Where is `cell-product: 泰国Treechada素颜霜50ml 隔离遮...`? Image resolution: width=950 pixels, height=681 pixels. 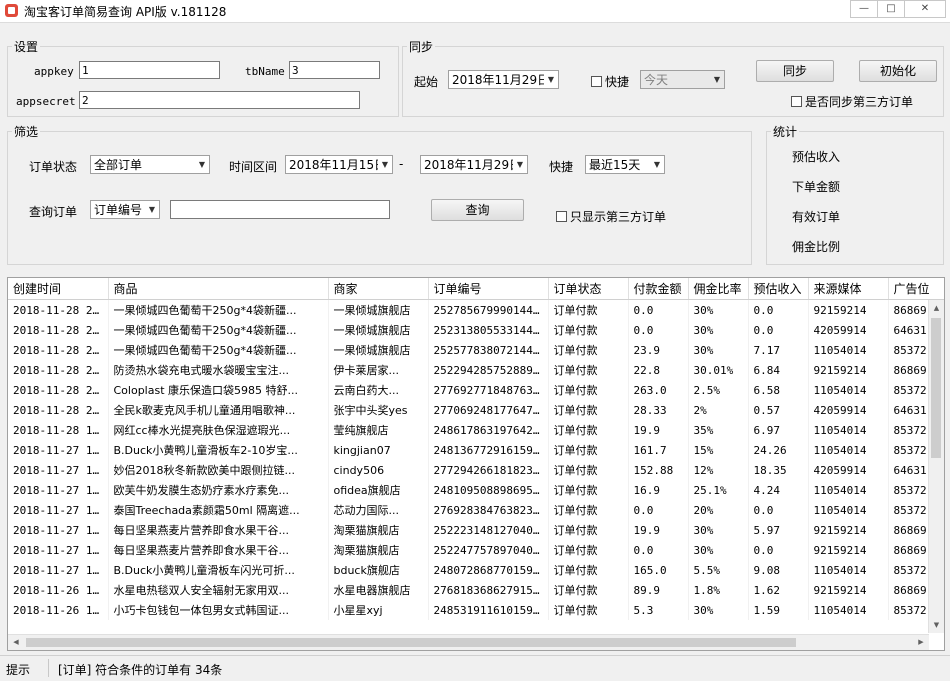 cell-product: 泰国Treechada素颜霜50ml 隔离遮... is located at coordinates (218, 510).